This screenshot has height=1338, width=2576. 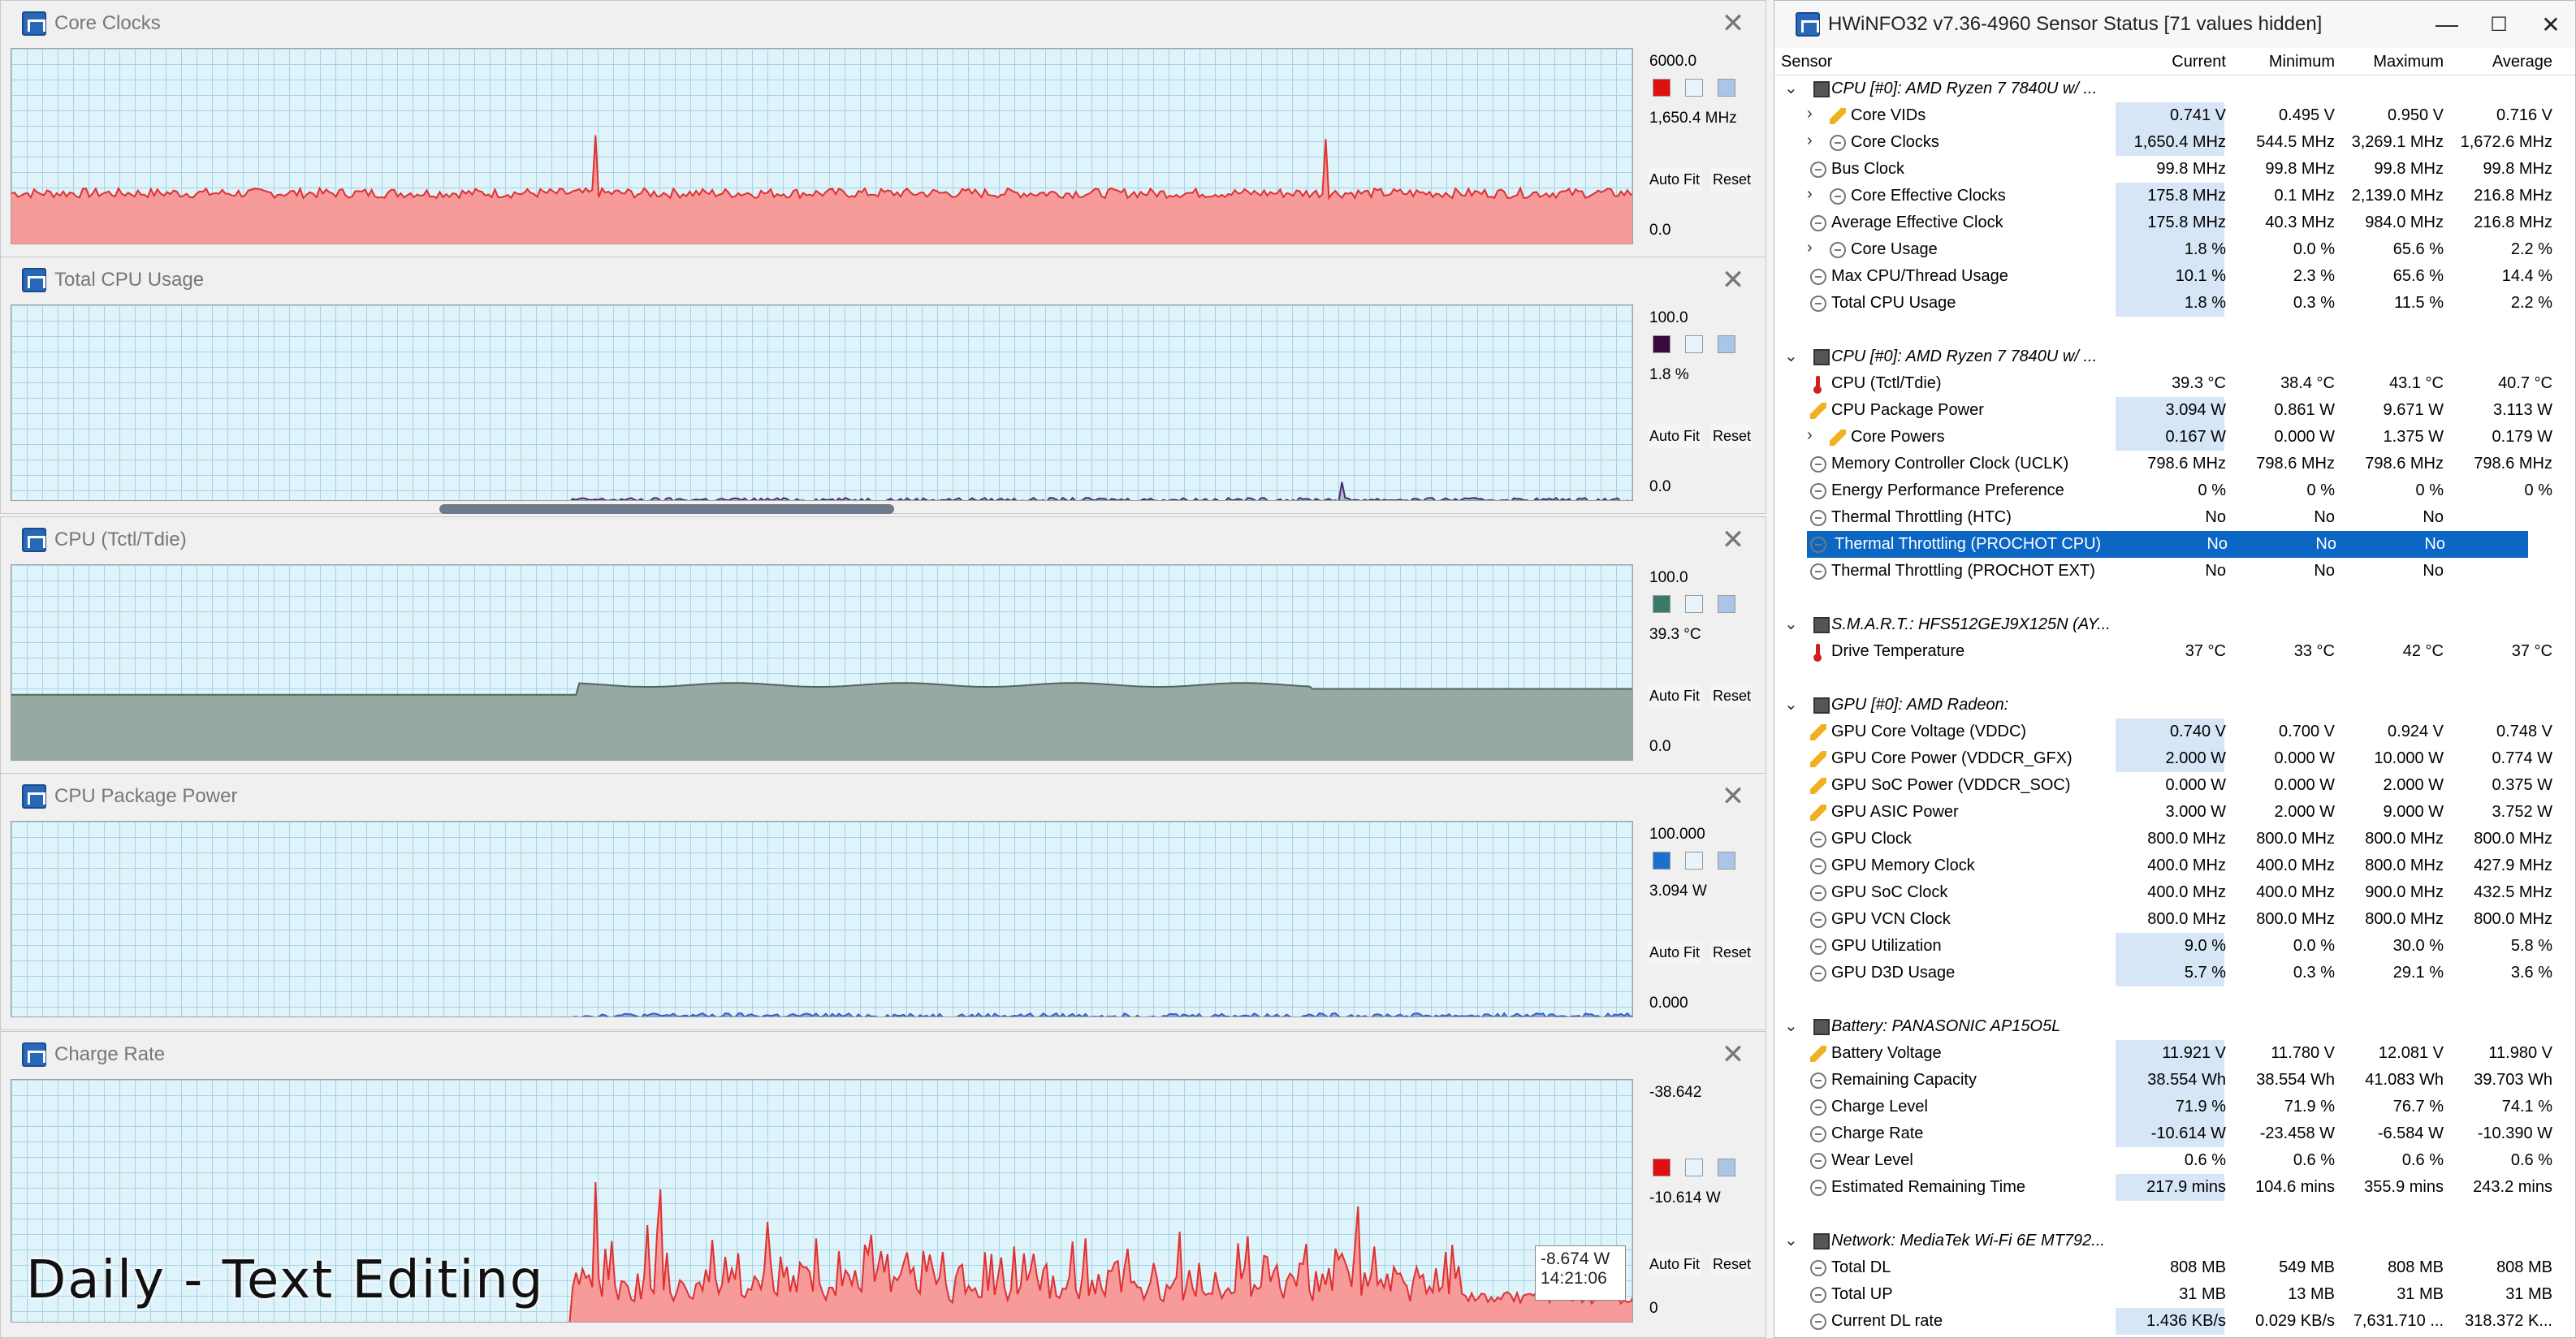 What do you see at coordinates (2175, 303) in the screenshot?
I see `sensor-row: Total CPU Usage 1.8 % 0.3 % 11.5 % 2.2 %` at bounding box center [2175, 303].